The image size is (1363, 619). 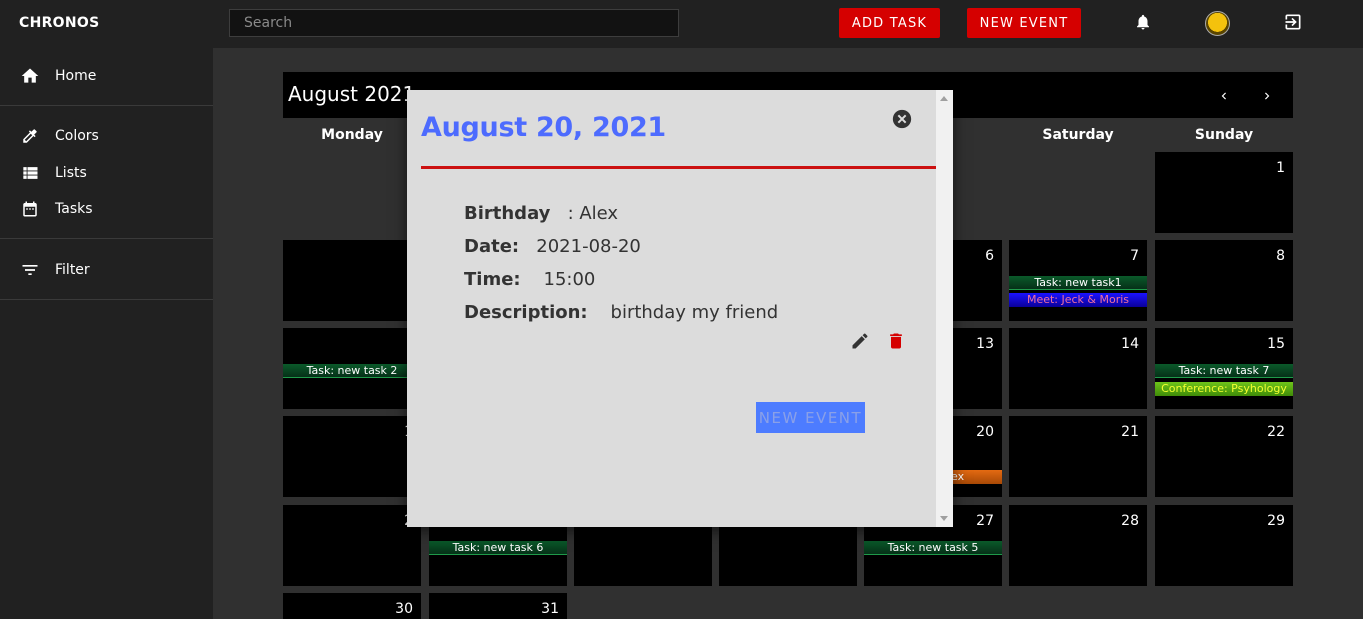 What do you see at coordinates (30, 136) in the screenshot?
I see `eyedropper-icon` at bounding box center [30, 136].